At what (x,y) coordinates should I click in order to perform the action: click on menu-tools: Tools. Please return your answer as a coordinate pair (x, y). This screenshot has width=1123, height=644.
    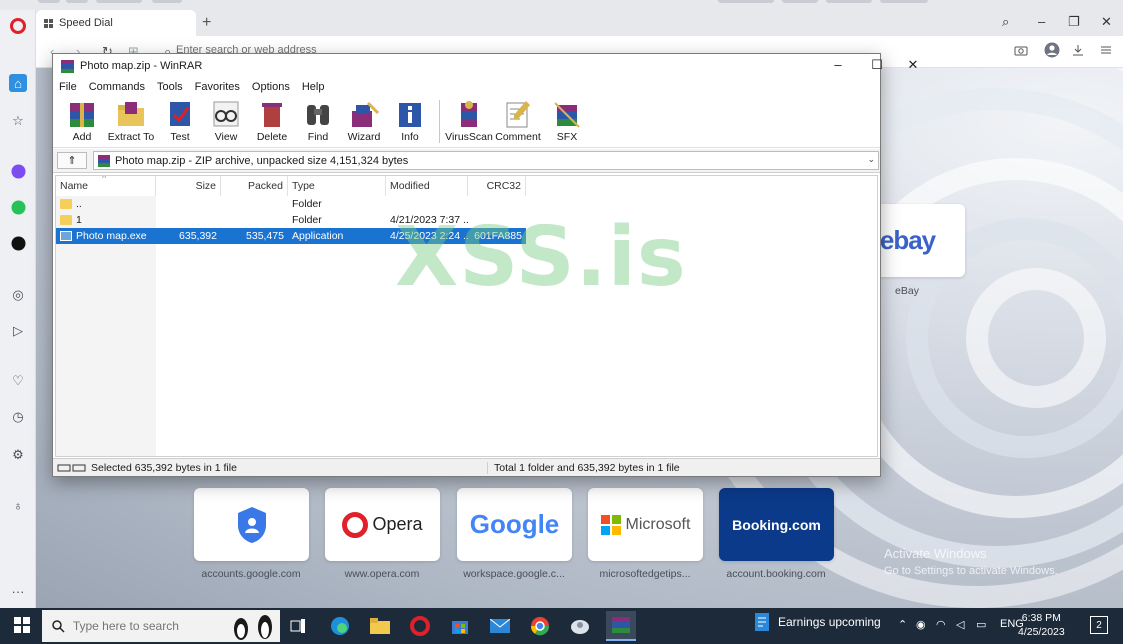
    Looking at the image, I should click on (170, 87).